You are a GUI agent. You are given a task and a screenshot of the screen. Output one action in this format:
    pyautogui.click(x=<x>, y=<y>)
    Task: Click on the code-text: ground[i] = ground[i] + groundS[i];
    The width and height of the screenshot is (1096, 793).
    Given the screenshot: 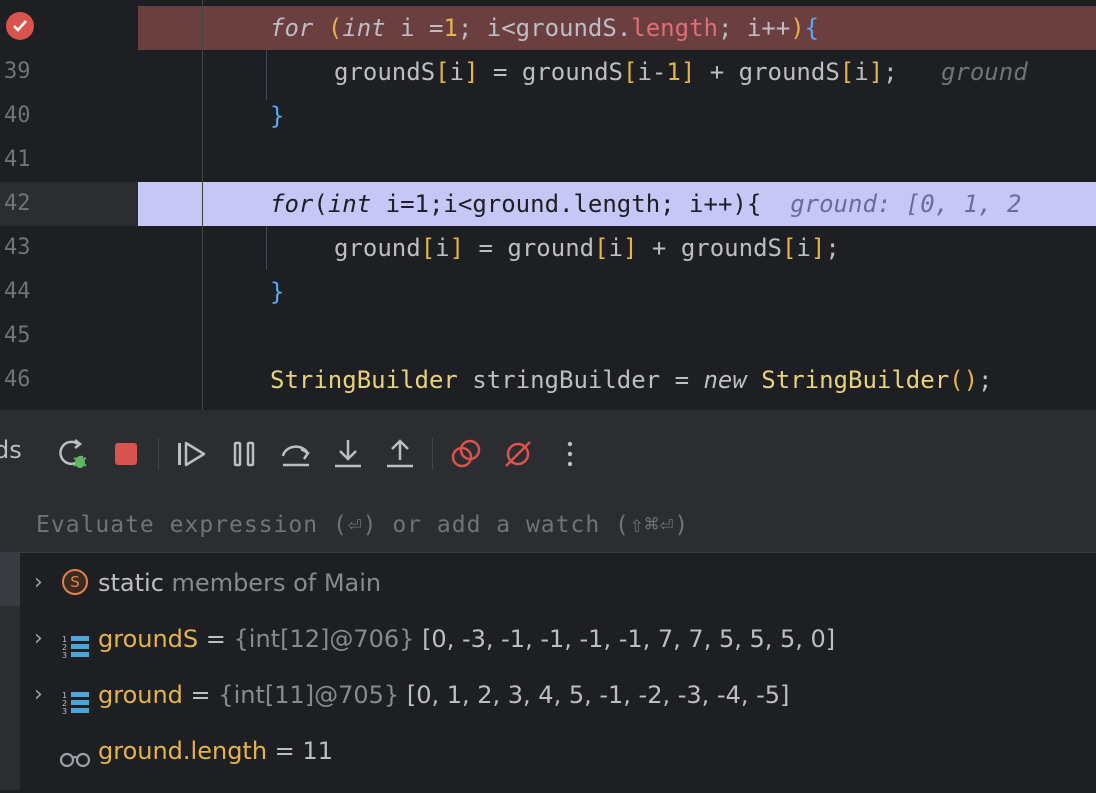 What is the action you would take?
    pyautogui.click(x=587, y=248)
    